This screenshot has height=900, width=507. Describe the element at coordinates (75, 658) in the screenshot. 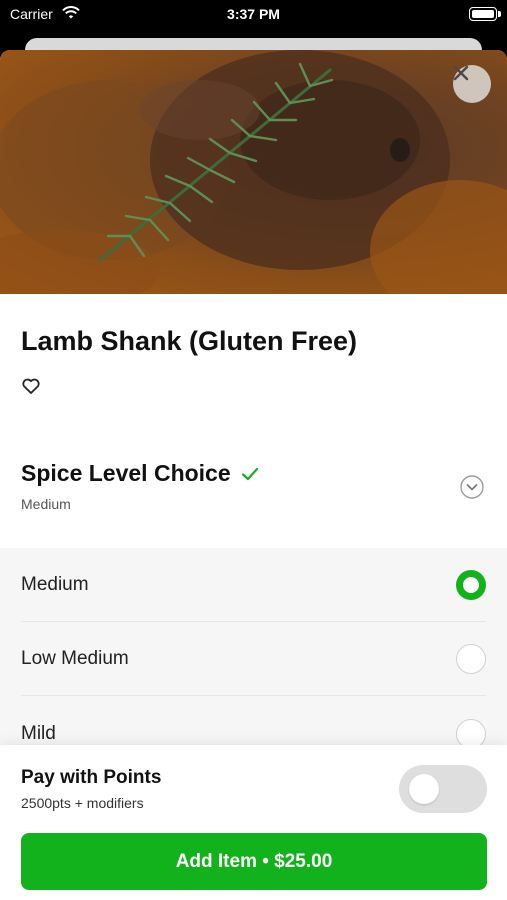

I see `option-label: Low Medium` at that location.